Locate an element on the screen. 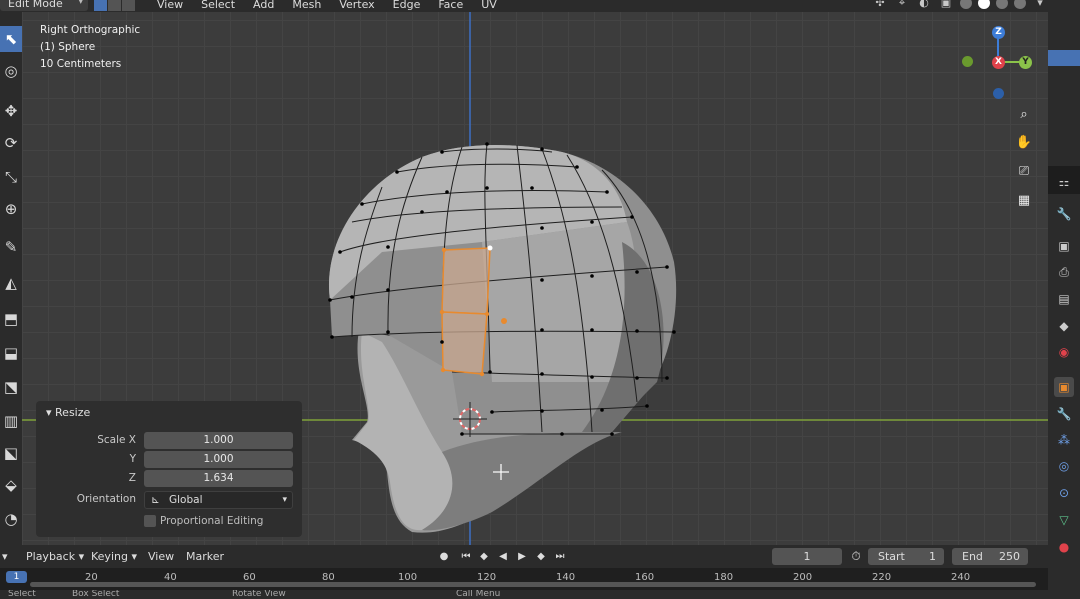 This screenshot has height=599, width=1080. selected-face-upper is located at coordinates (466, 281).